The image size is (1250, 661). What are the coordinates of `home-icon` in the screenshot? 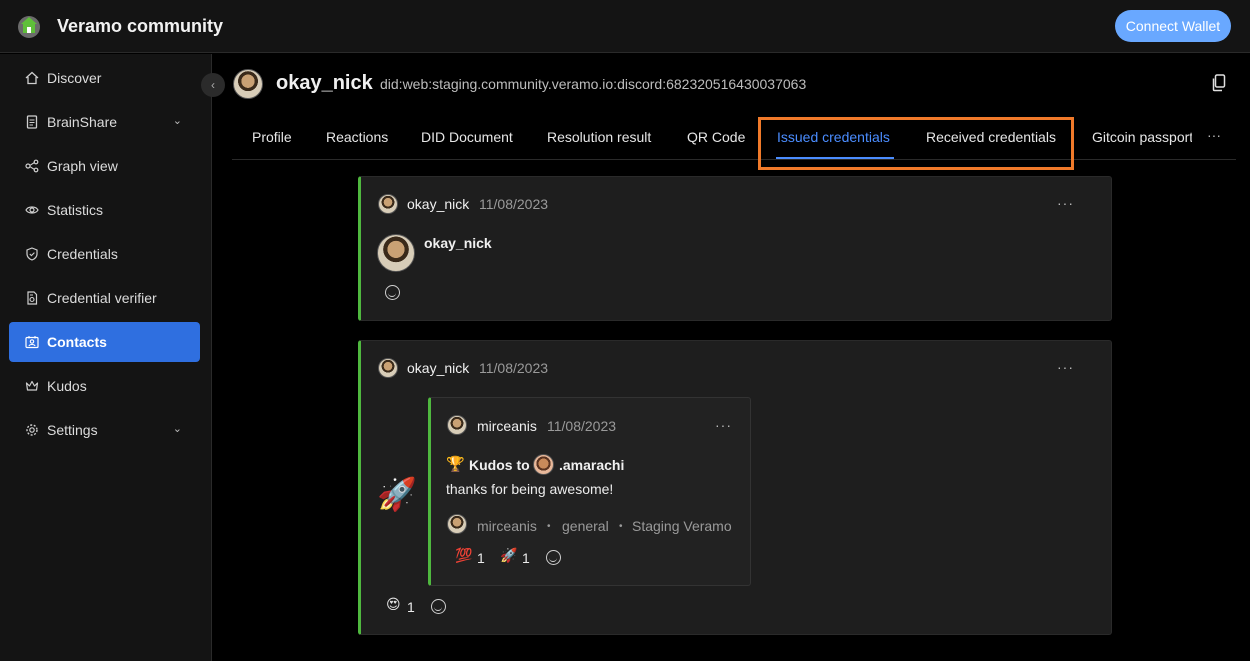 It's located at (31, 78).